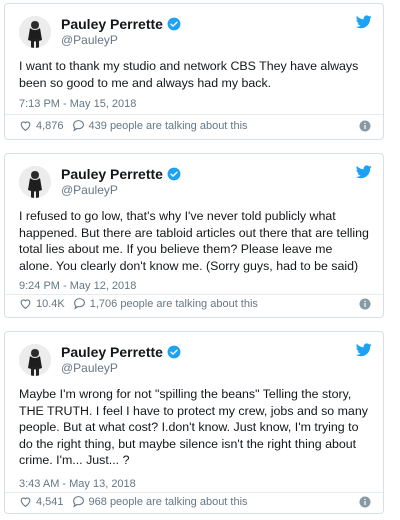 The height and width of the screenshot is (520, 400). What do you see at coordinates (77, 286) in the screenshot?
I see `timestamp: 9:24 PM - May 12, 2018` at bounding box center [77, 286].